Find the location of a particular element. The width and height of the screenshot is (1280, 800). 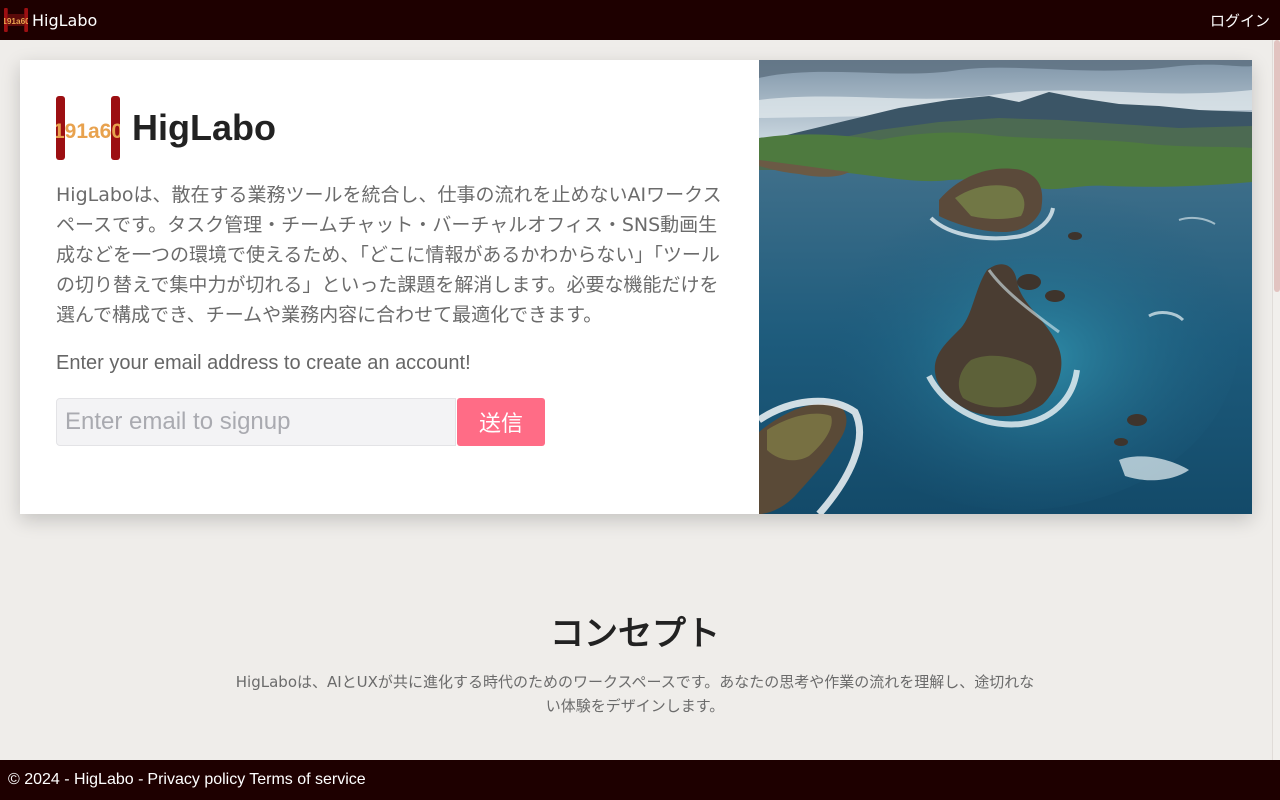

brand-link: 191a60 HigLabo is located at coordinates (50, 20).